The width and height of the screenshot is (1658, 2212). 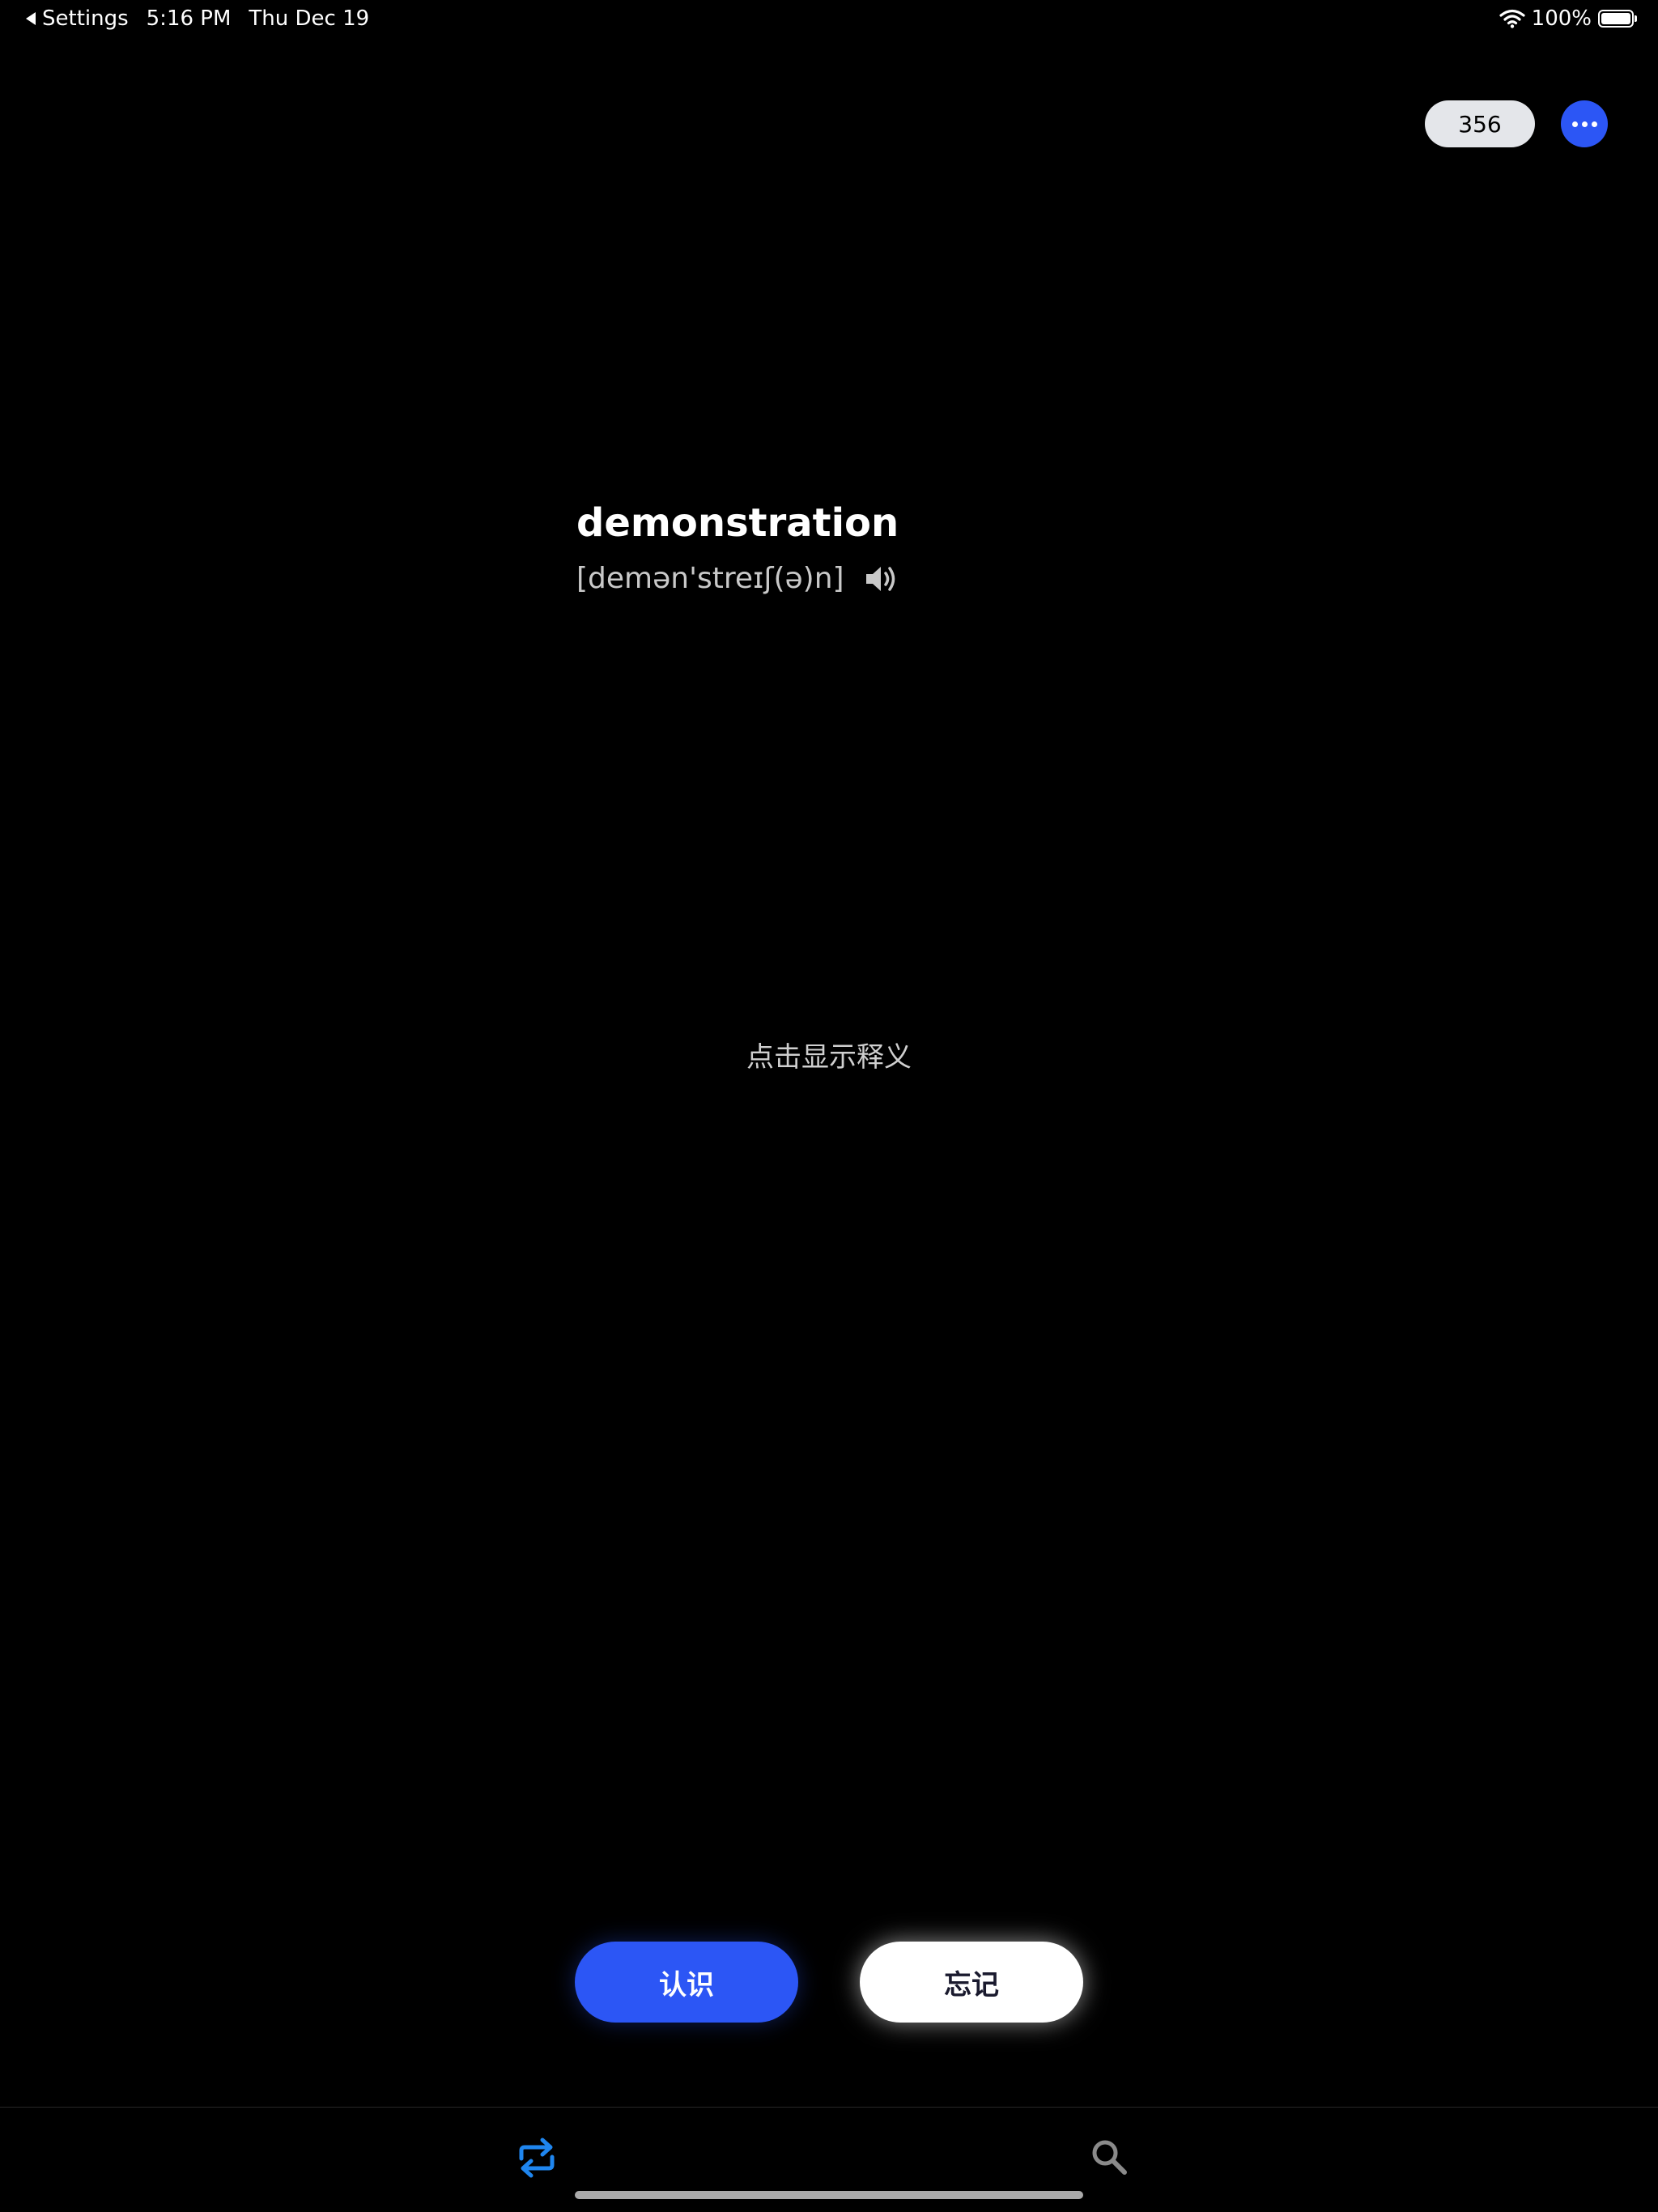 I want to click on know-button: 认识, so click(x=686, y=1982).